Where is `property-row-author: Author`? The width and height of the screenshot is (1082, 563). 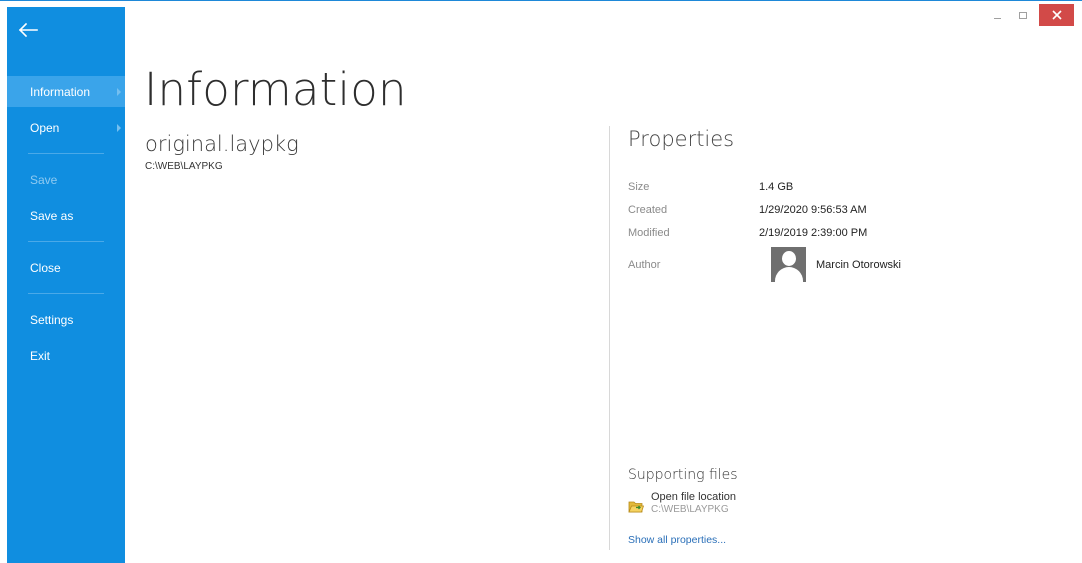 property-row-author: Author is located at coordinates (693, 265).